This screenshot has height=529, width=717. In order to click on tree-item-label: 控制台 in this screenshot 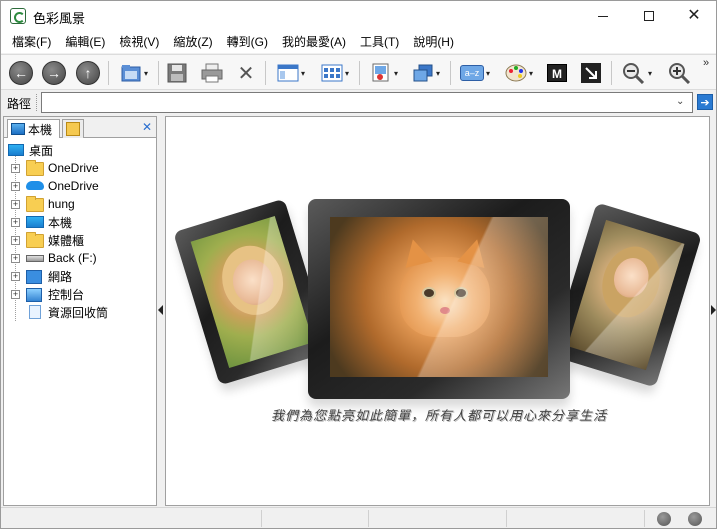, I will do `click(66, 294)`.